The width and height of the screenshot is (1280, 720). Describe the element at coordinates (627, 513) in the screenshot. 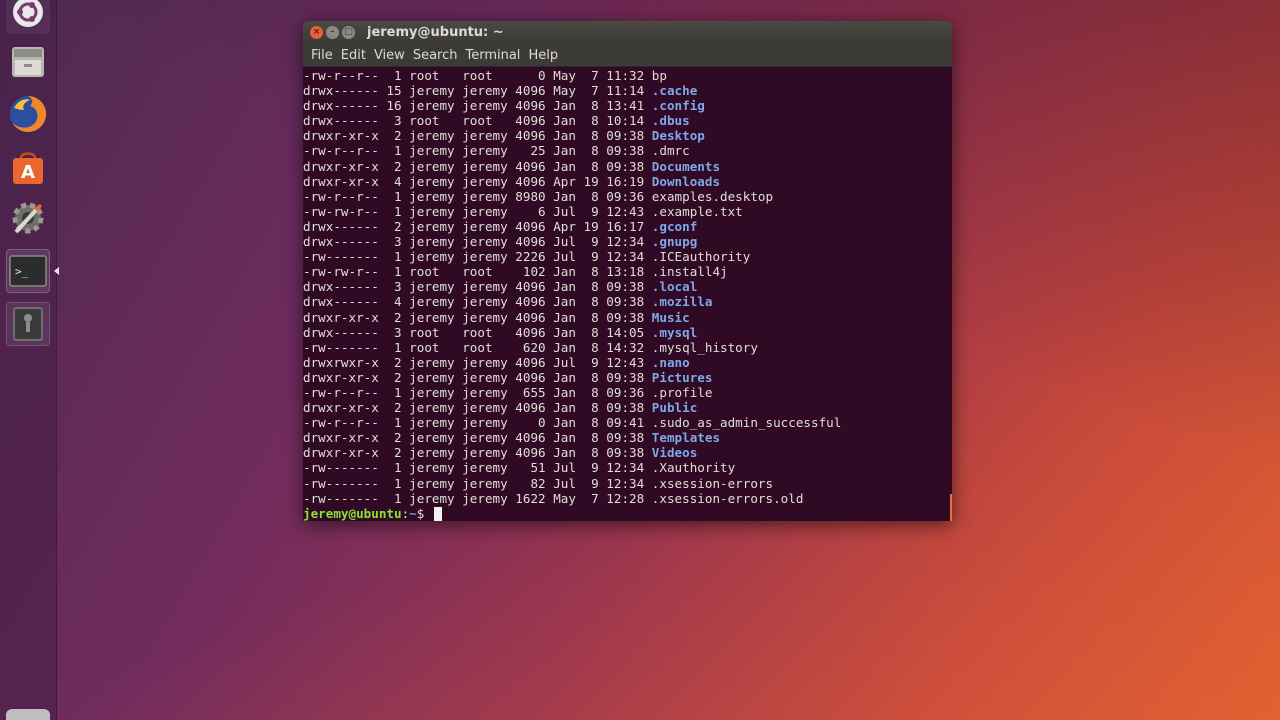

I see `prompt-line: jeremy@ubuntu:~$` at that location.